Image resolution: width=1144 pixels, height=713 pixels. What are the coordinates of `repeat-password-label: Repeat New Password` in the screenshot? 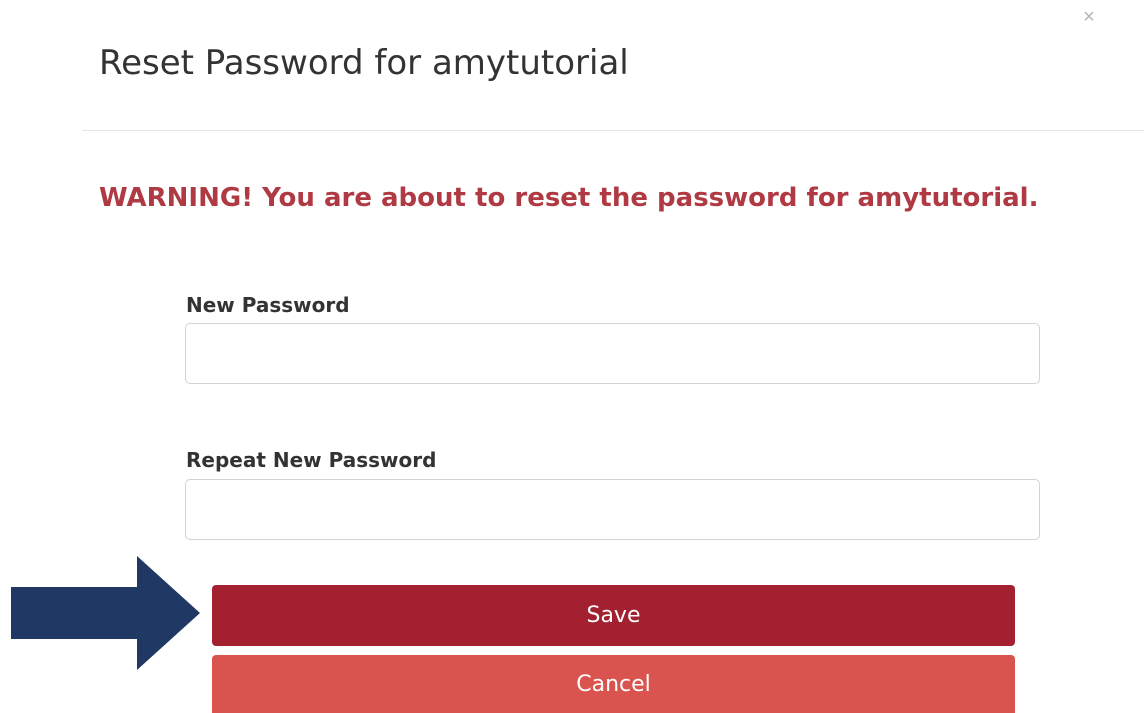 It's located at (311, 460).